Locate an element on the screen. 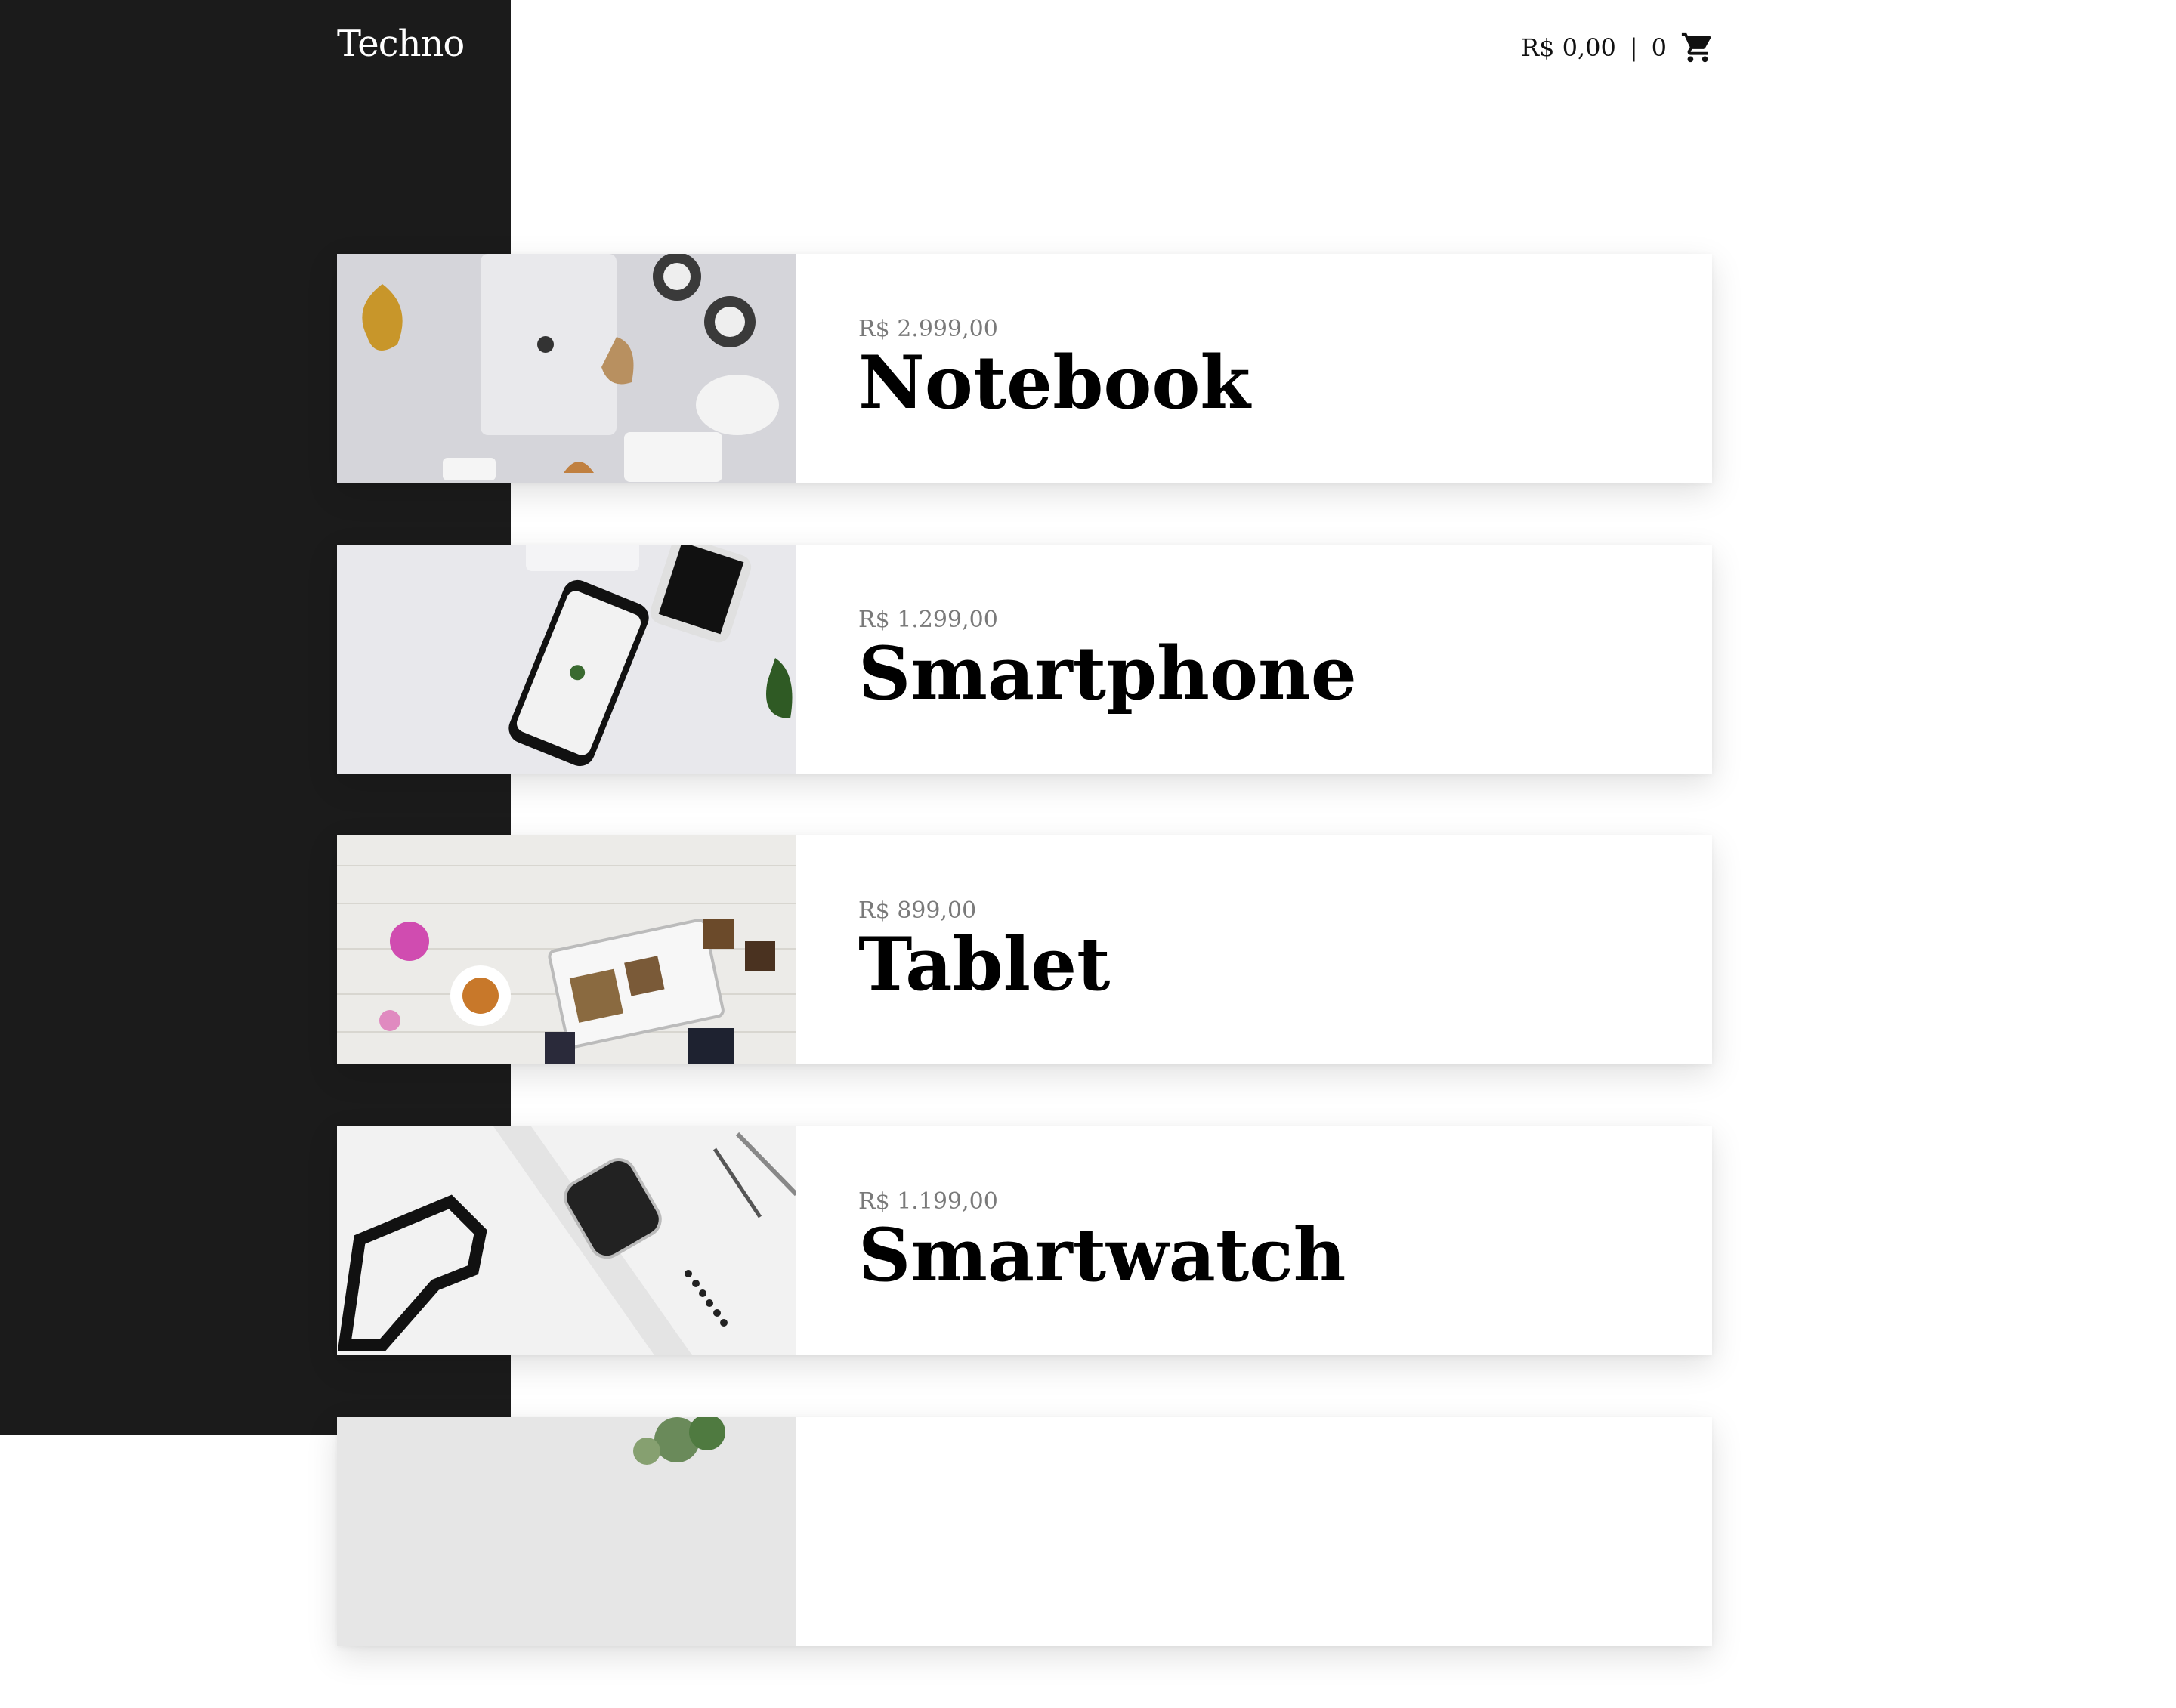 This screenshot has width=2176, height=1708. plant-photo-icon is located at coordinates (566, 1531).